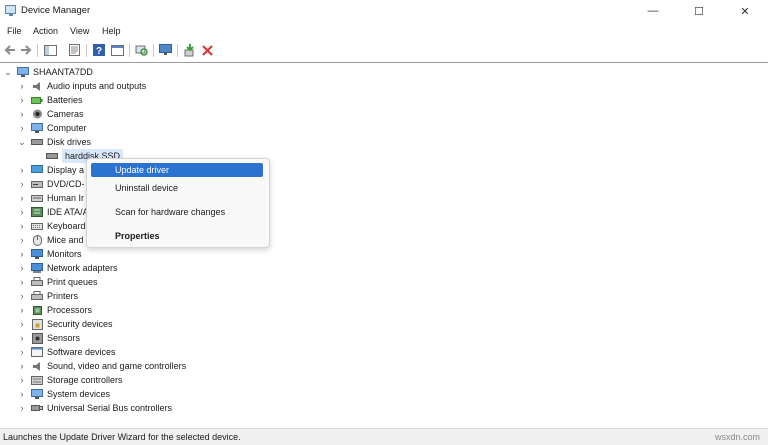  Describe the element at coordinates (37, 128) in the screenshot. I see `computer-icon` at that location.